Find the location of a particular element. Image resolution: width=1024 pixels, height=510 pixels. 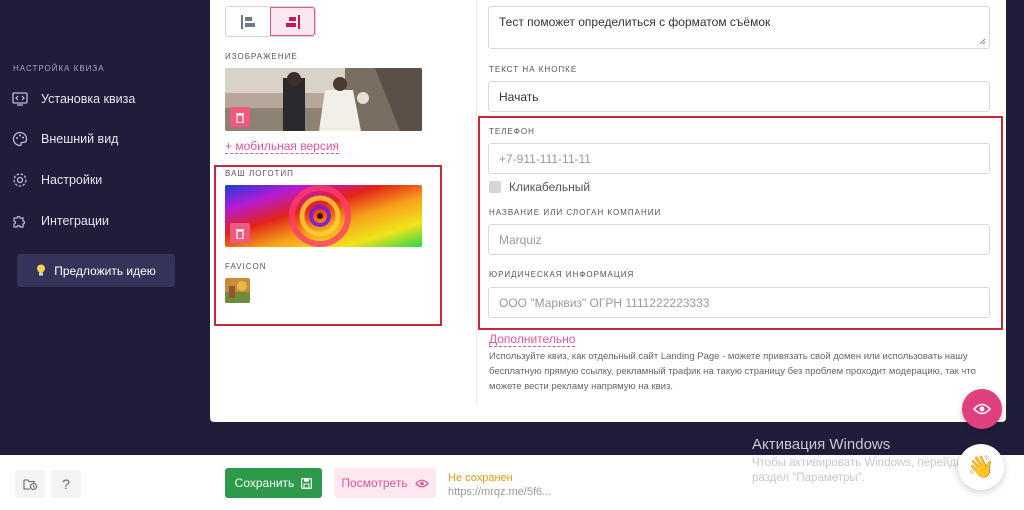

windows-activation-line1: Чтобы активировать Windows, перейдите в is located at coordinates (867, 463).